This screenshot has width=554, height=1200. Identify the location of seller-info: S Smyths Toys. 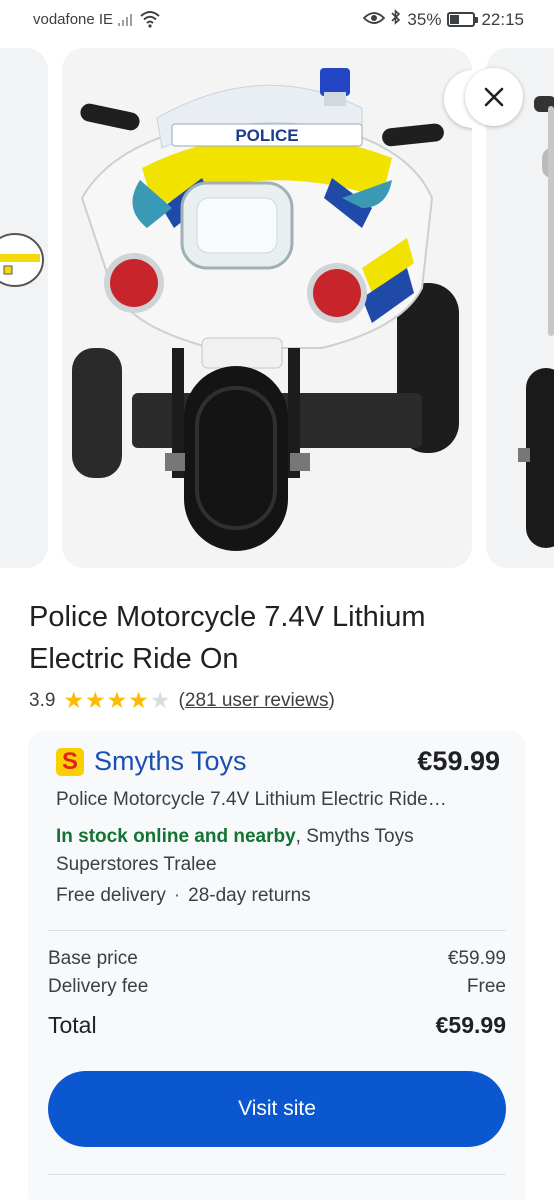
(151, 761).